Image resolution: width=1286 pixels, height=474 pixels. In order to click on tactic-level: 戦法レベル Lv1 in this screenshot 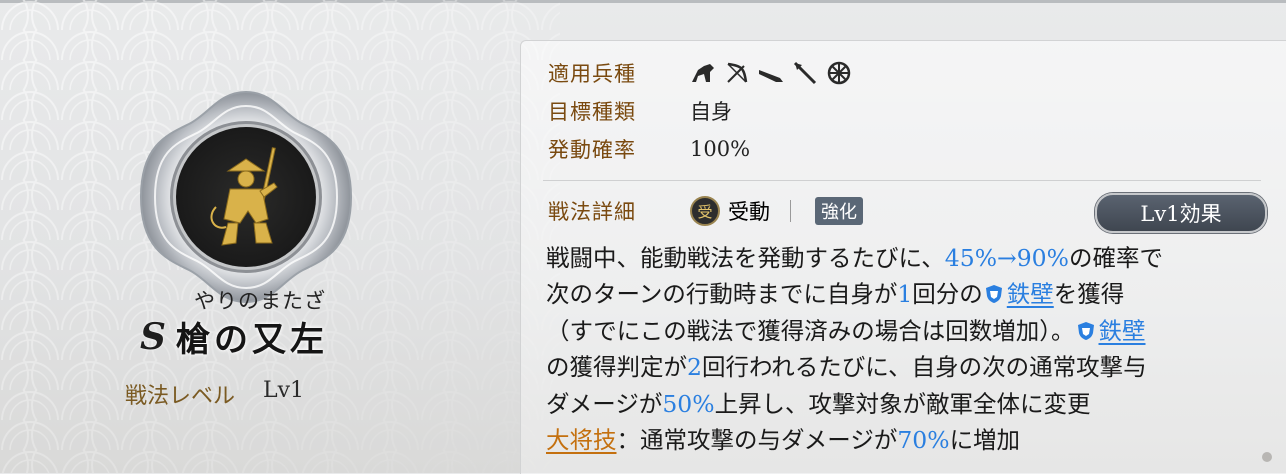, I will do `click(214, 394)`.